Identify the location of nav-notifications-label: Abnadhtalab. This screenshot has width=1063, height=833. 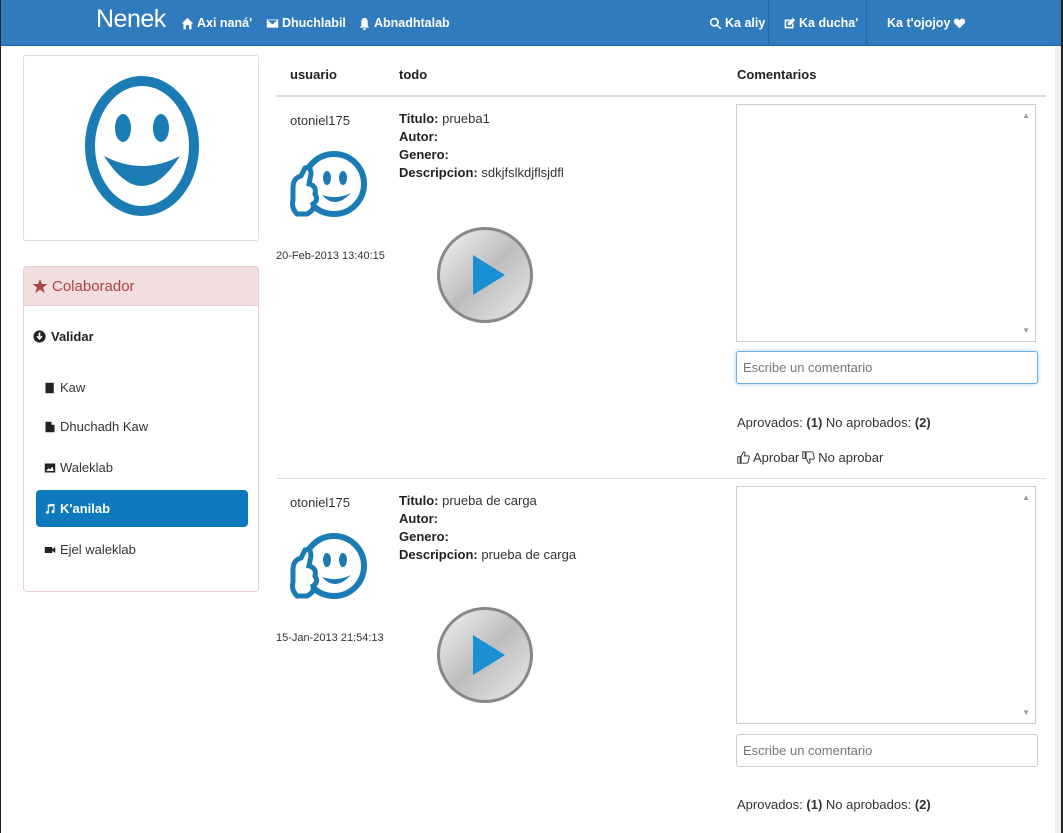
(412, 23).